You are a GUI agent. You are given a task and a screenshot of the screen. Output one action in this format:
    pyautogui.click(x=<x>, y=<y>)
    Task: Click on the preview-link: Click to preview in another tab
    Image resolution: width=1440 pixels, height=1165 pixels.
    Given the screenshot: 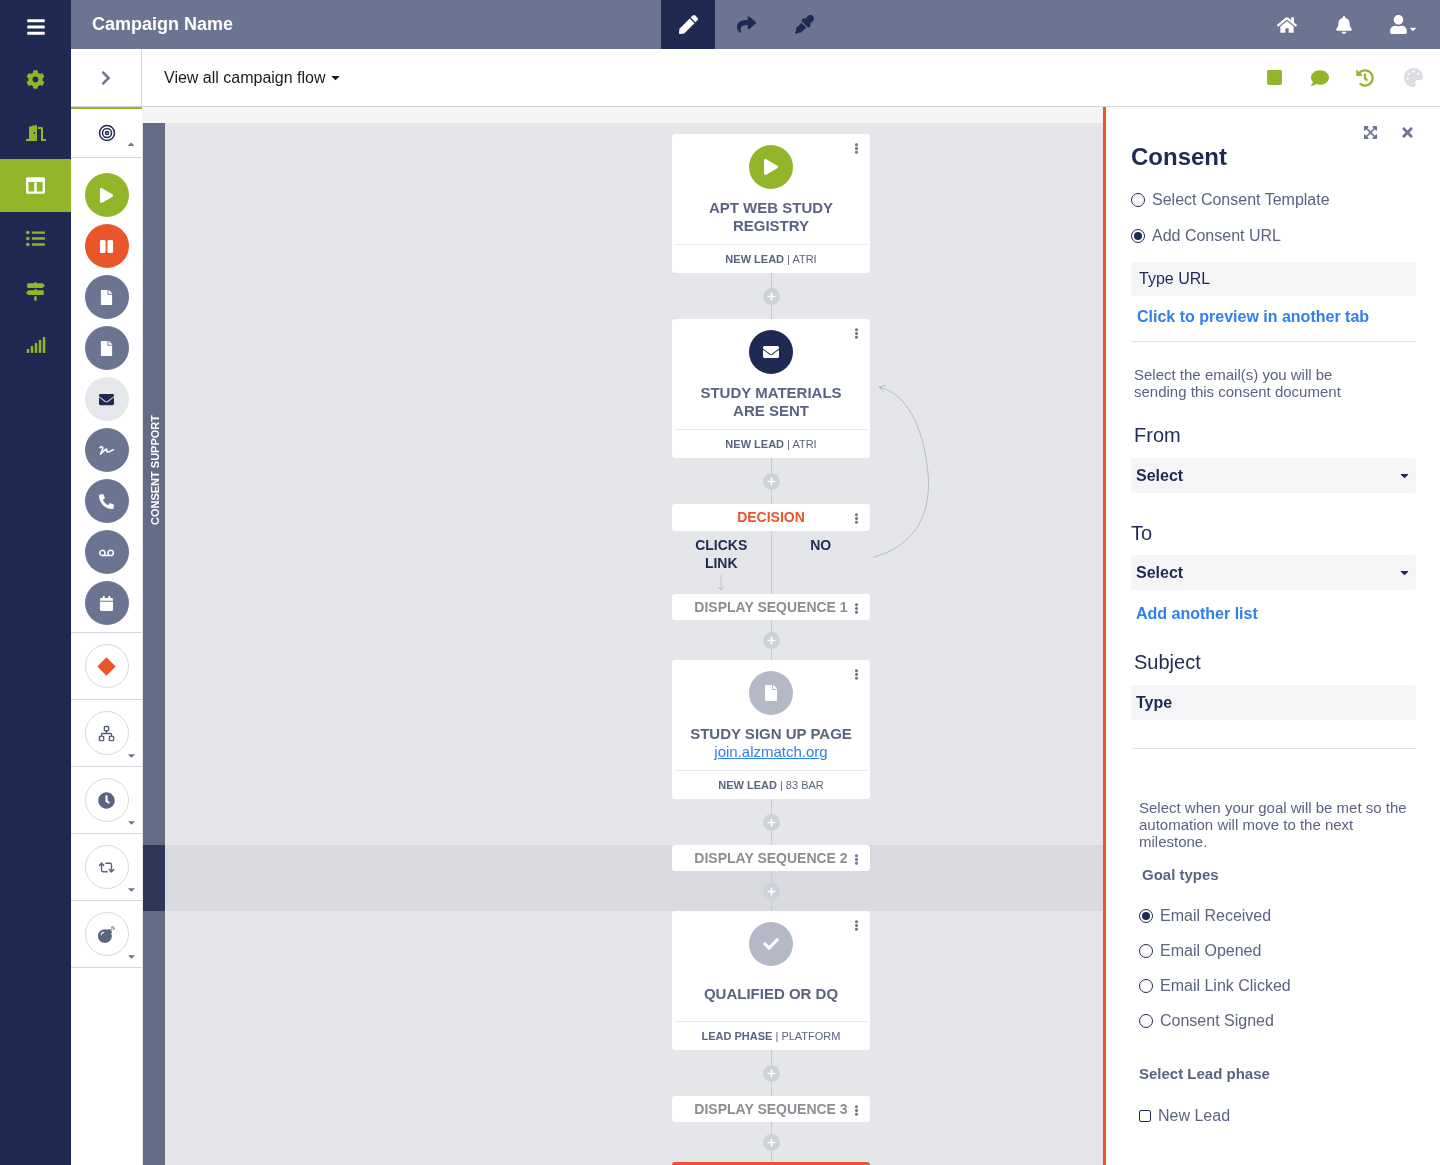 What is the action you would take?
    pyautogui.click(x=1276, y=317)
    